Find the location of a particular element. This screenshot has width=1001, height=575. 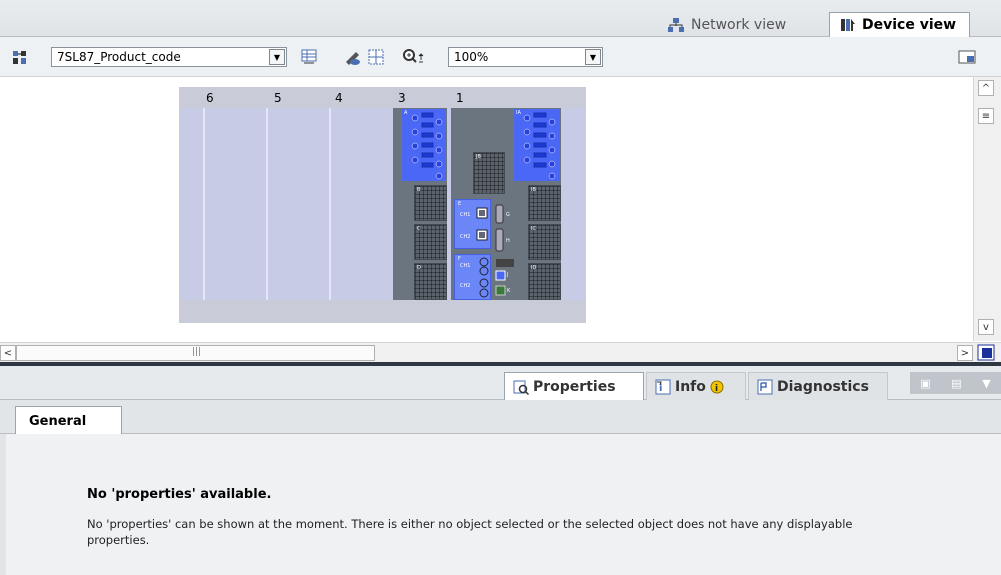

slot-number: 4 is located at coordinates (339, 98).